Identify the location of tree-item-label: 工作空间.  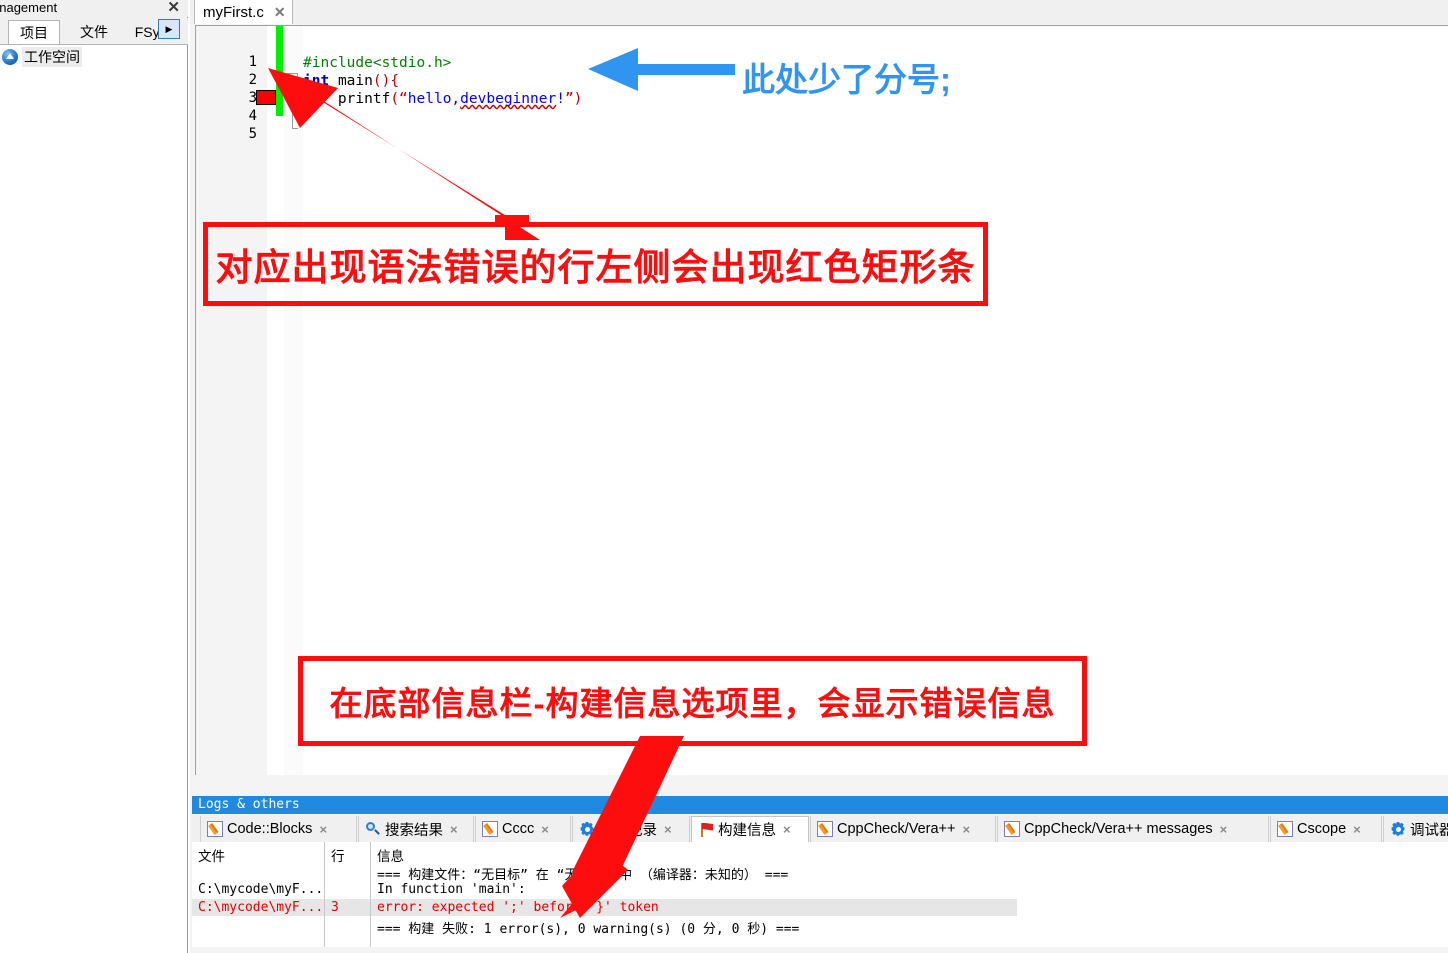
(52, 57).